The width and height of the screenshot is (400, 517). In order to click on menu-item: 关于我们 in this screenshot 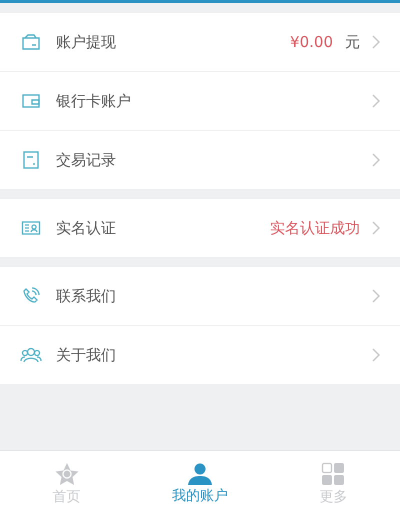, I will do `click(200, 355)`.